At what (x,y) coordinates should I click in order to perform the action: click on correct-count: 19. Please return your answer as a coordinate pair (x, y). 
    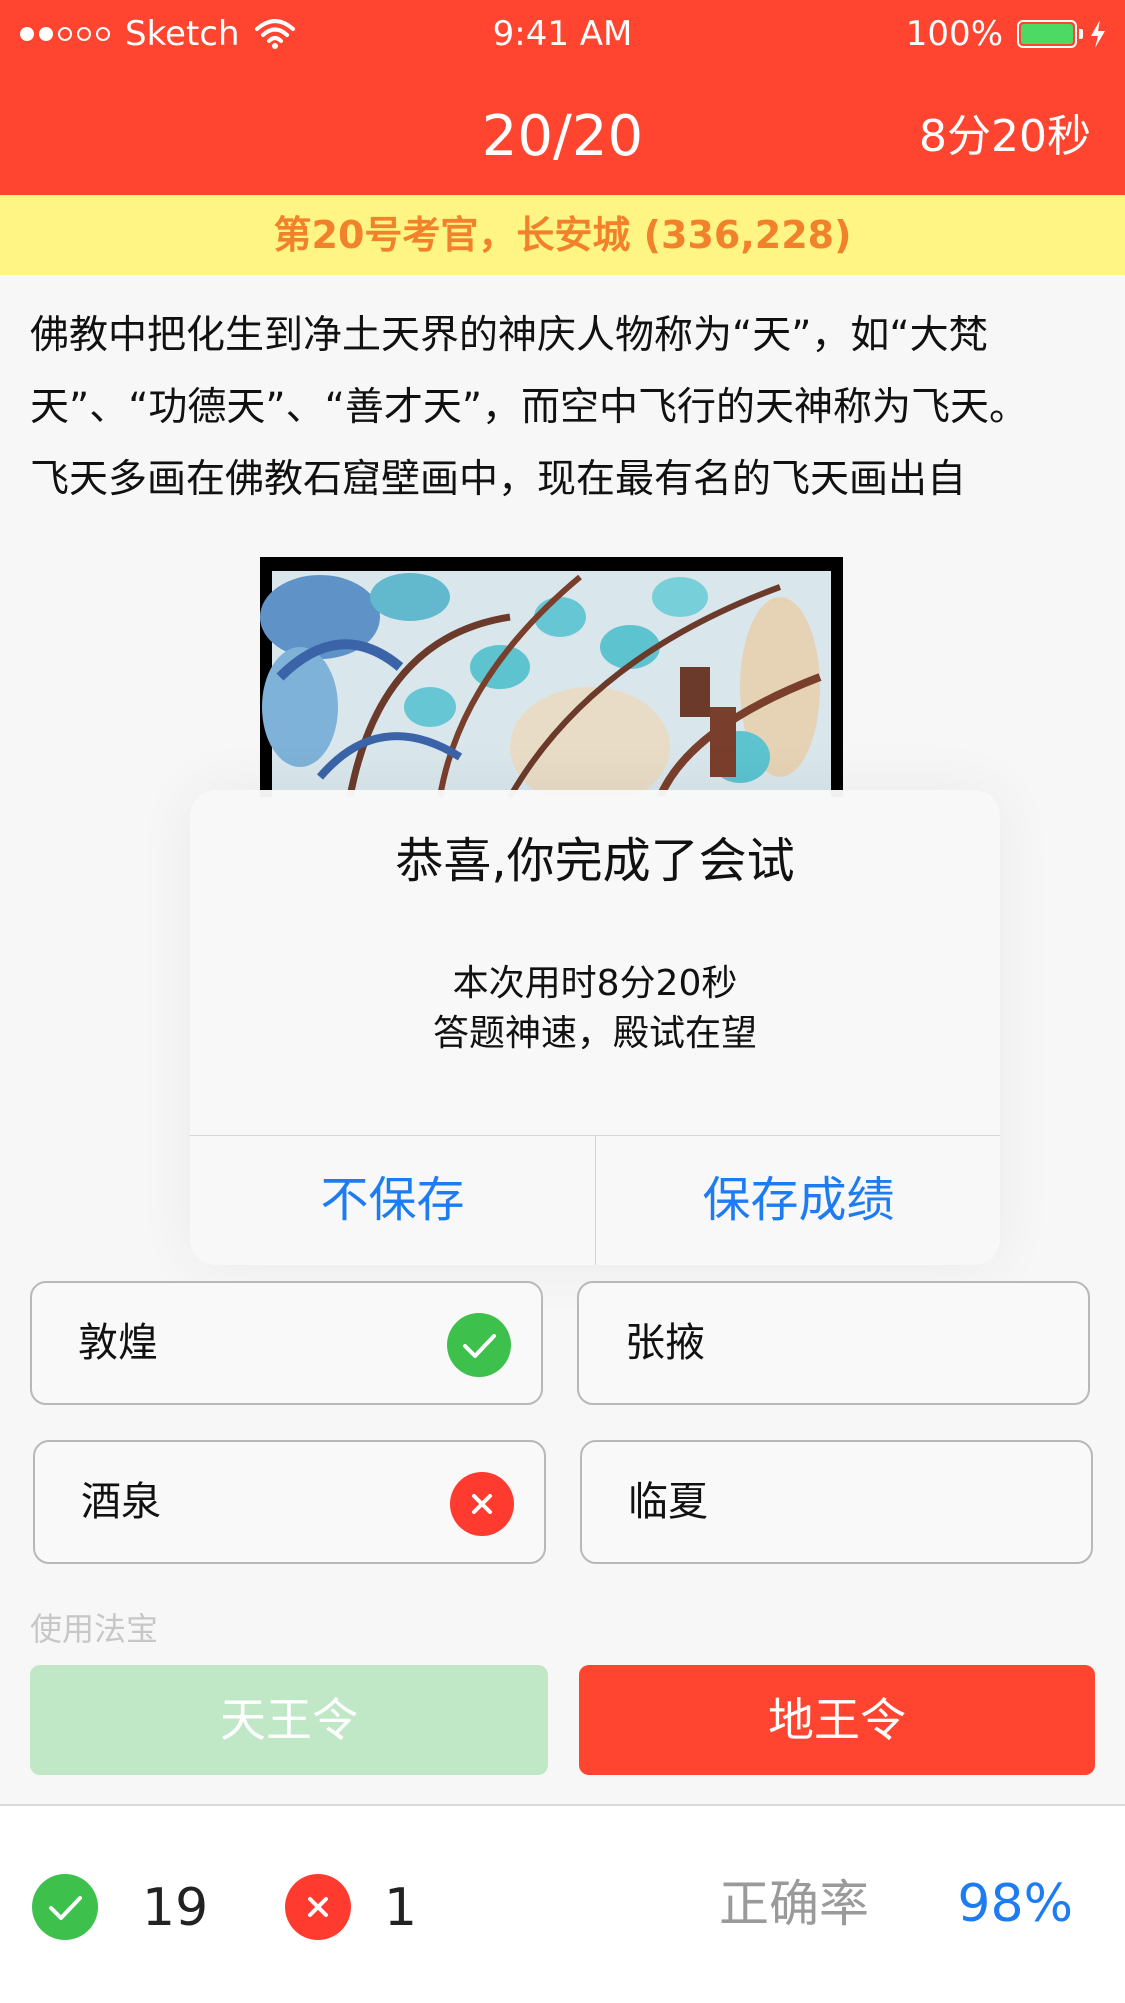
    Looking at the image, I should click on (175, 1908).